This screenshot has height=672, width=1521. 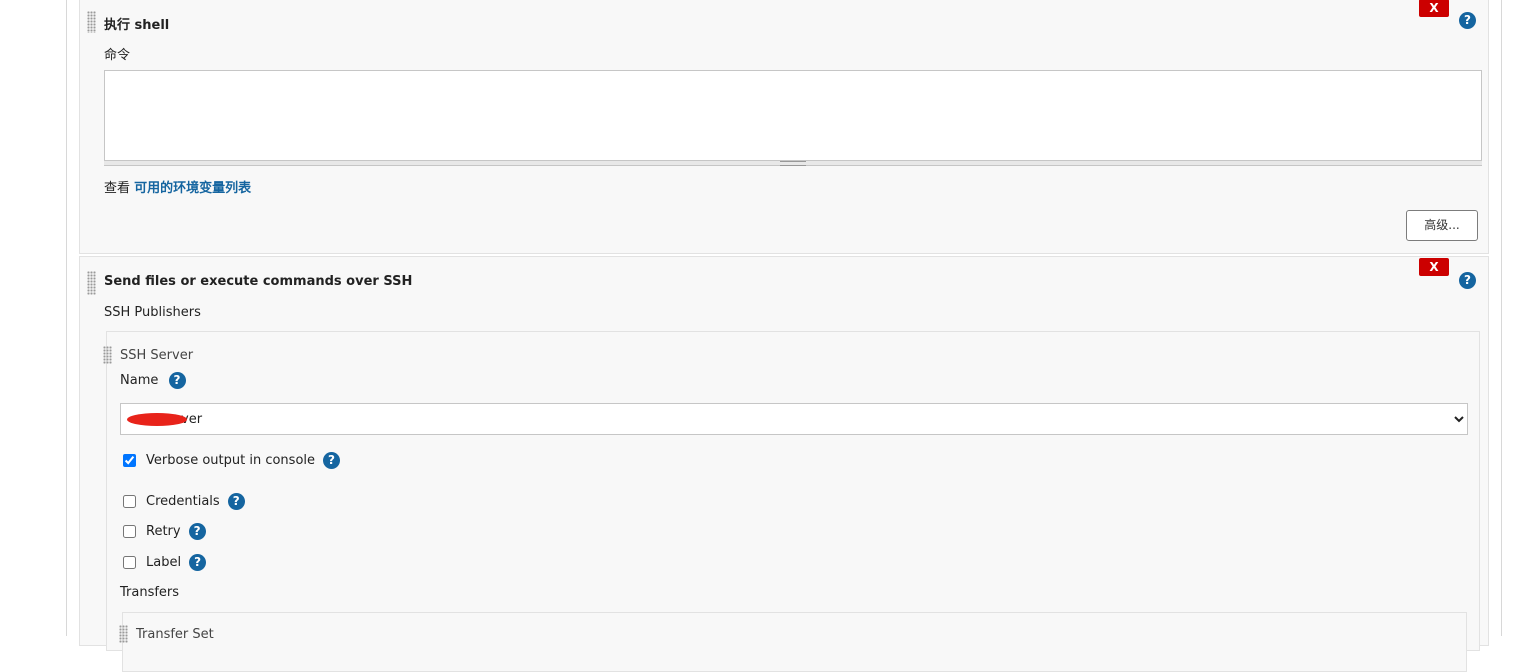 What do you see at coordinates (192, 188) in the screenshot?
I see `env-vars-link: 可用的环境变量列表` at bounding box center [192, 188].